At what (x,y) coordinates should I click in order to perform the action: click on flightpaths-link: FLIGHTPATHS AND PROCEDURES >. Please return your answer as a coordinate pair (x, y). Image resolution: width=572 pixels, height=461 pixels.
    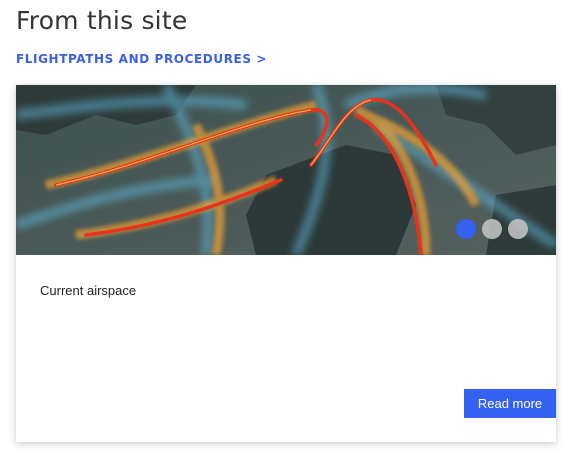
    Looking at the image, I should click on (141, 59).